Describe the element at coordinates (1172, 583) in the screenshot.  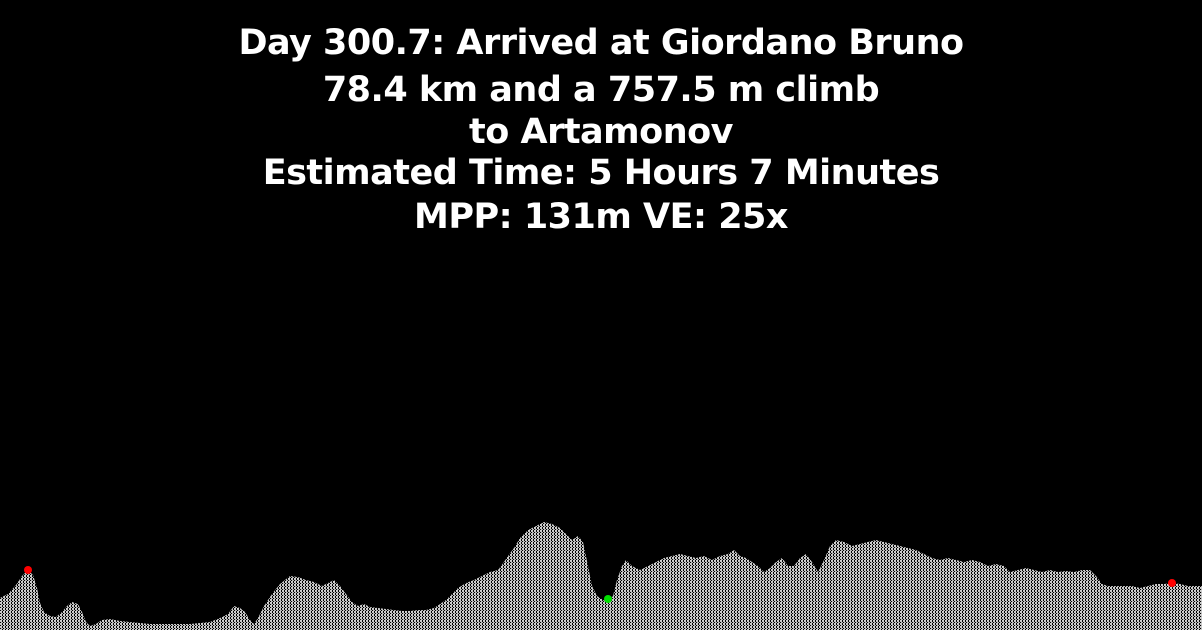
I see `end-waypoint-marker` at that location.